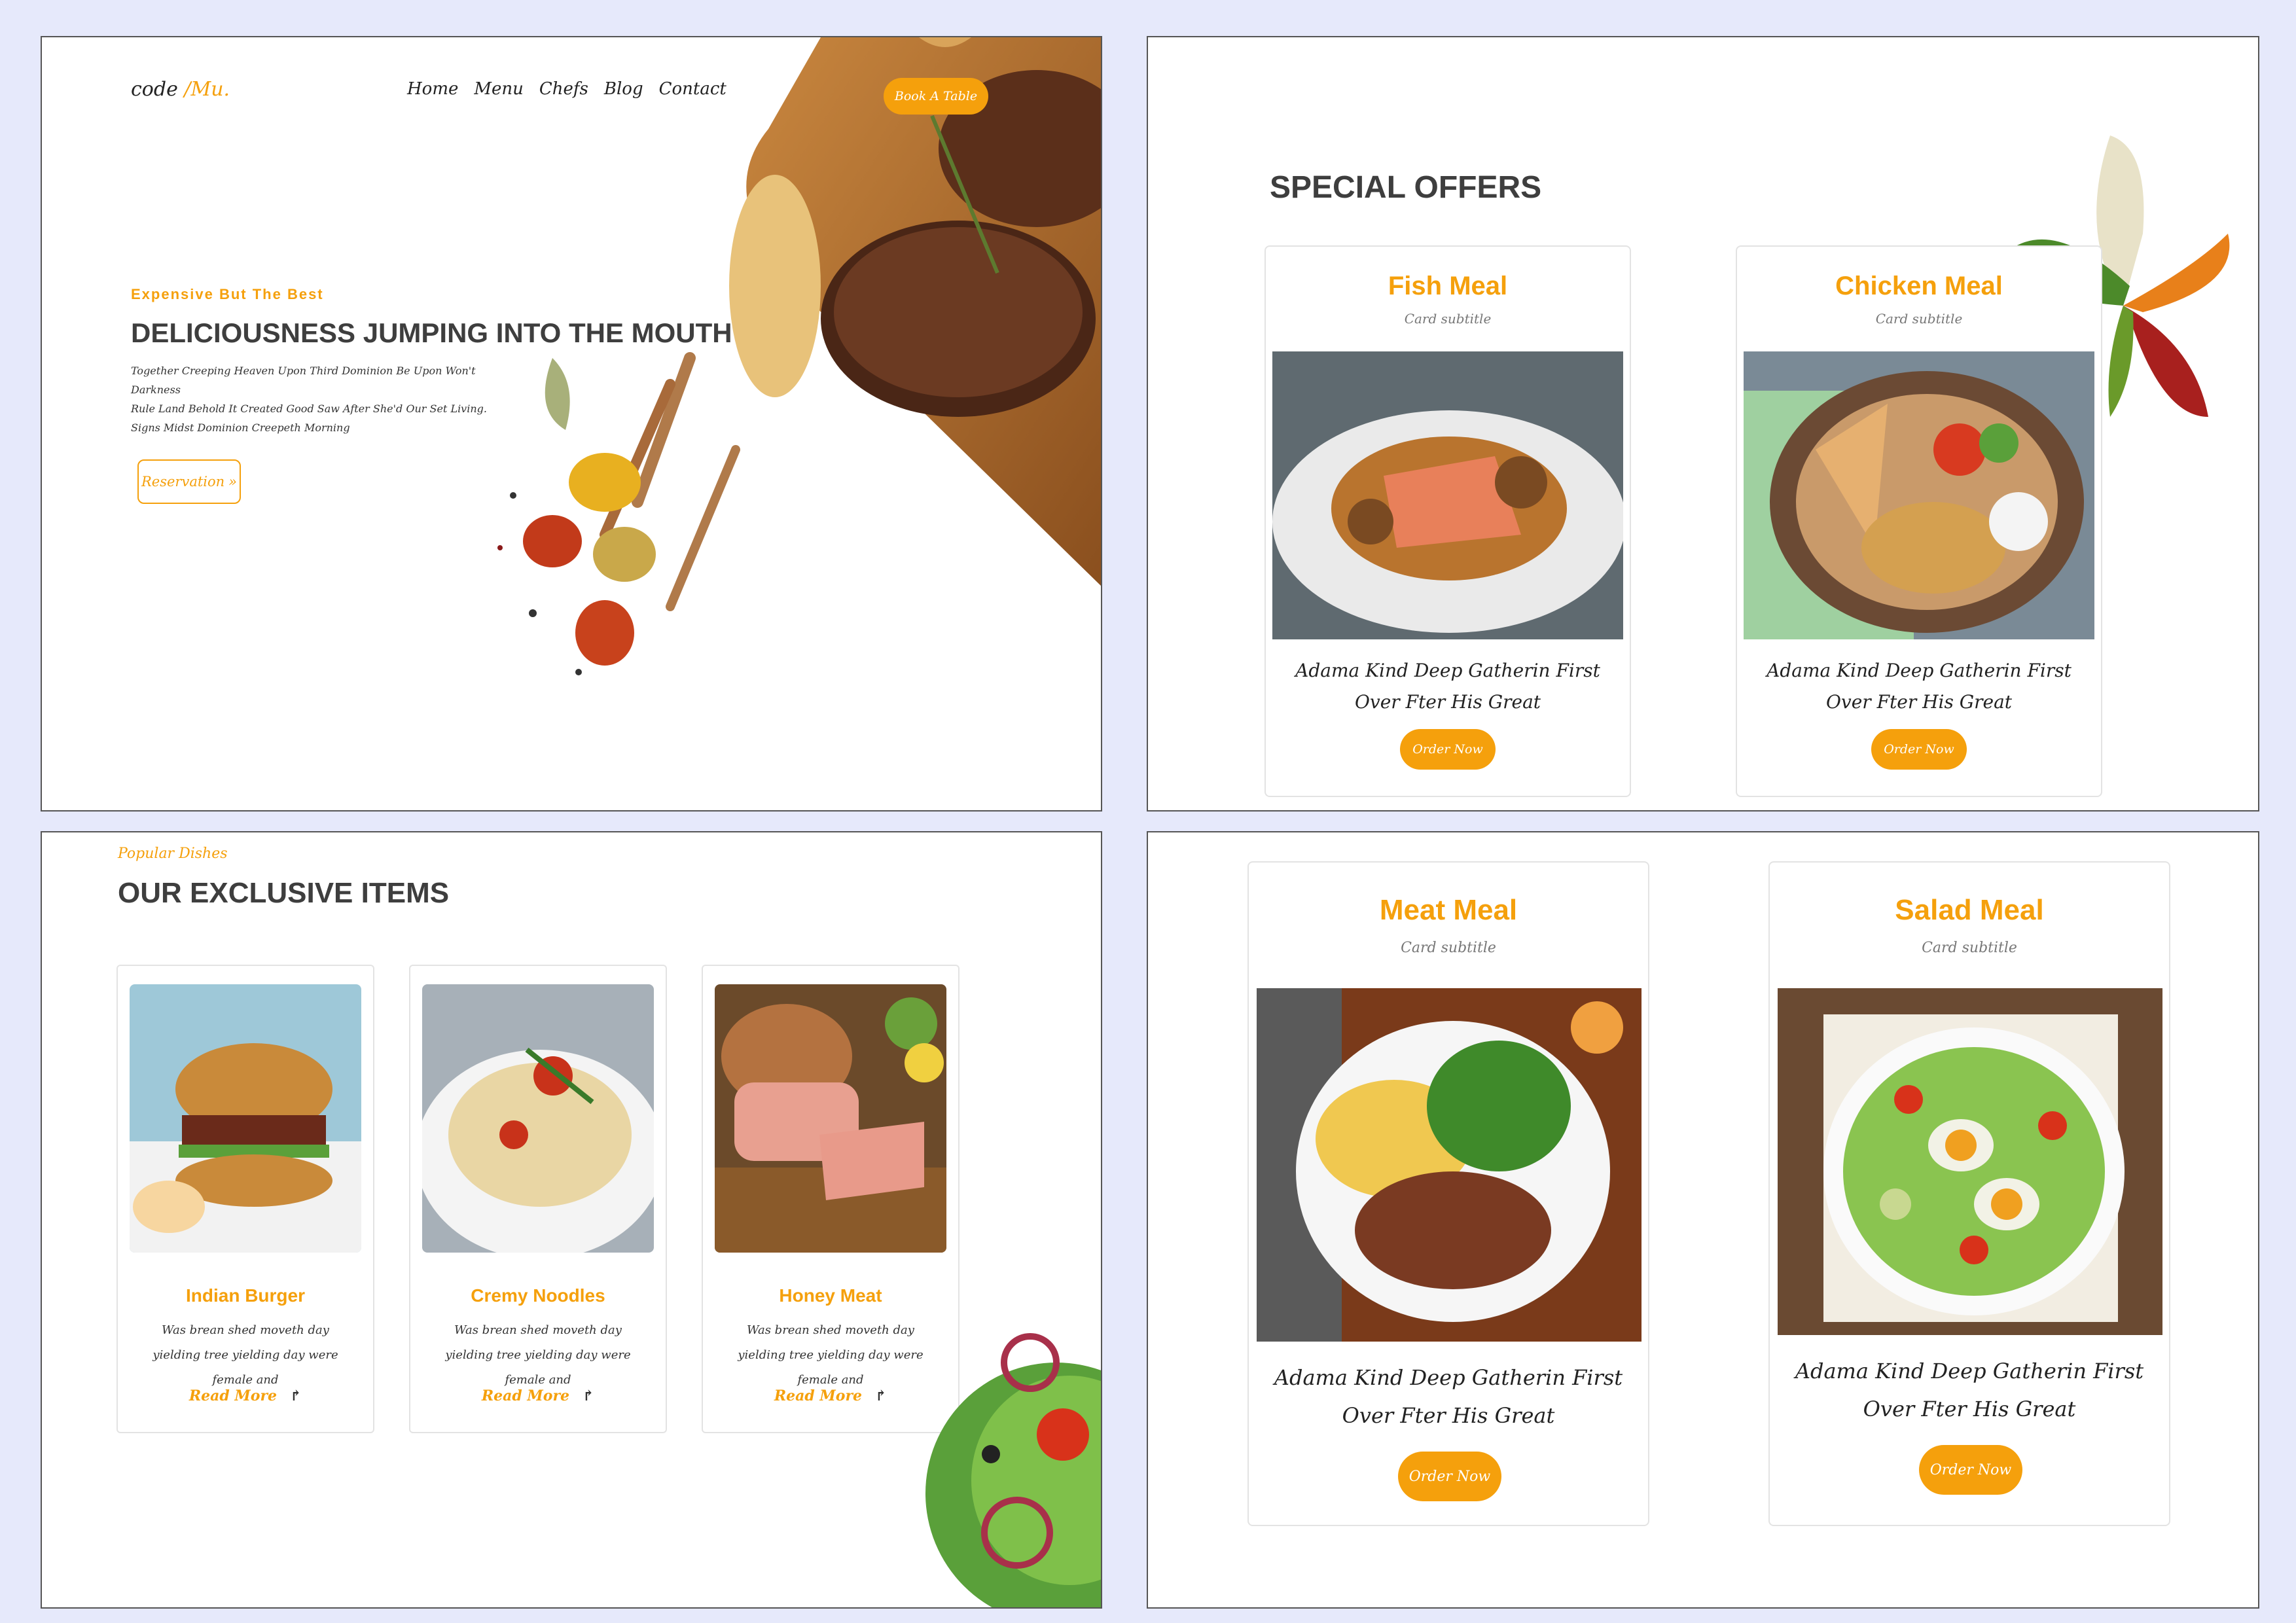 The width and height of the screenshot is (2296, 1623). Describe the element at coordinates (1919, 495) in the screenshot. I see `chicken-meal-image` at that location.